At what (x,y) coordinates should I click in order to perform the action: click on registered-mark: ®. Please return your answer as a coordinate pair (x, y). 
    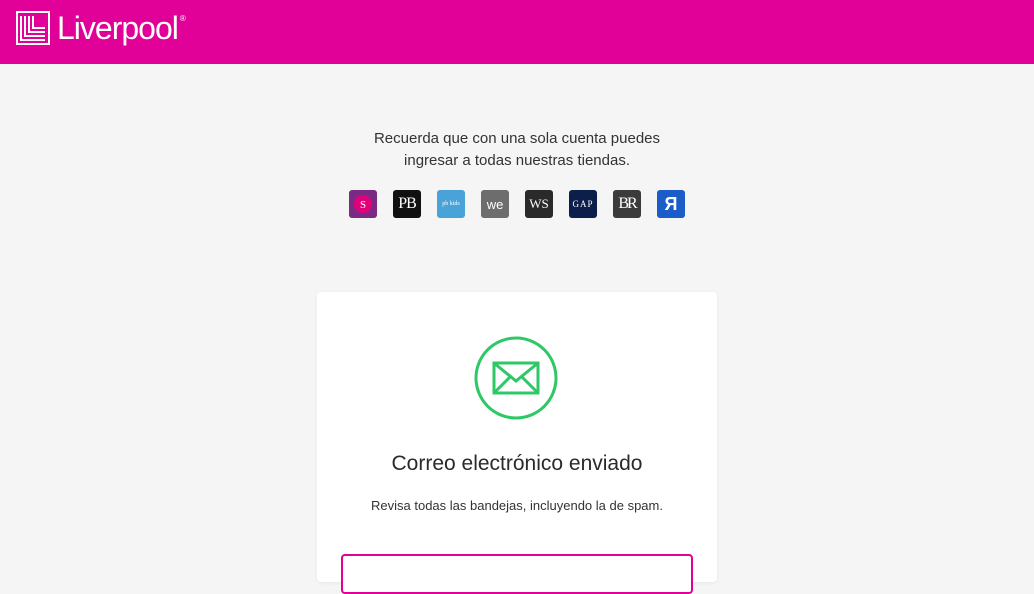
    Looking at the image, I should click on (182, 18).